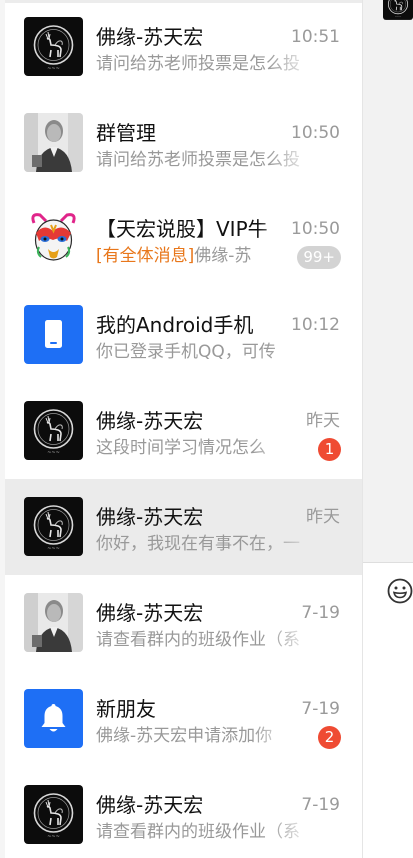  Describe the element at coordinates (399, 591) in the screenshot. I see `smiley-face-icon` at that location.